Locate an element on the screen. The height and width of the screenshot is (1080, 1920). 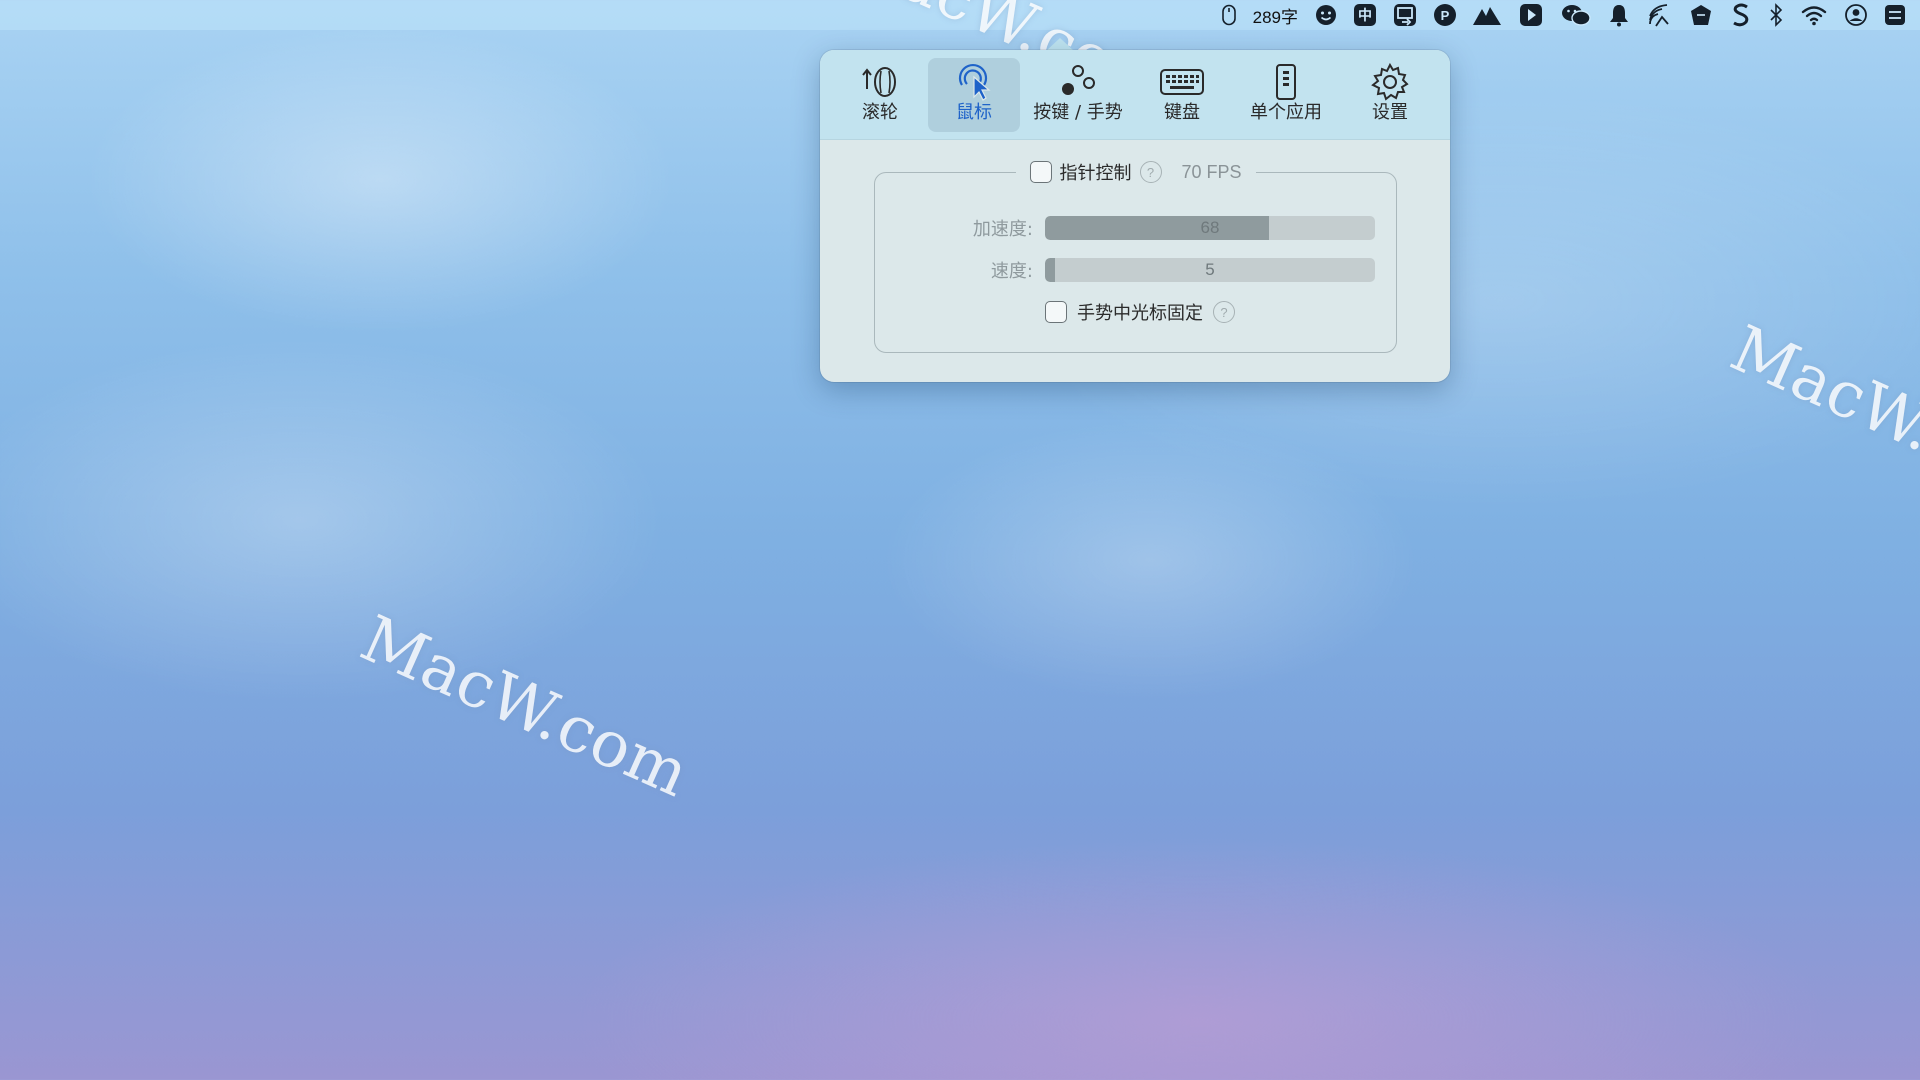
tab-single-app: 单个应用 is located at coordinates (1286, 95).